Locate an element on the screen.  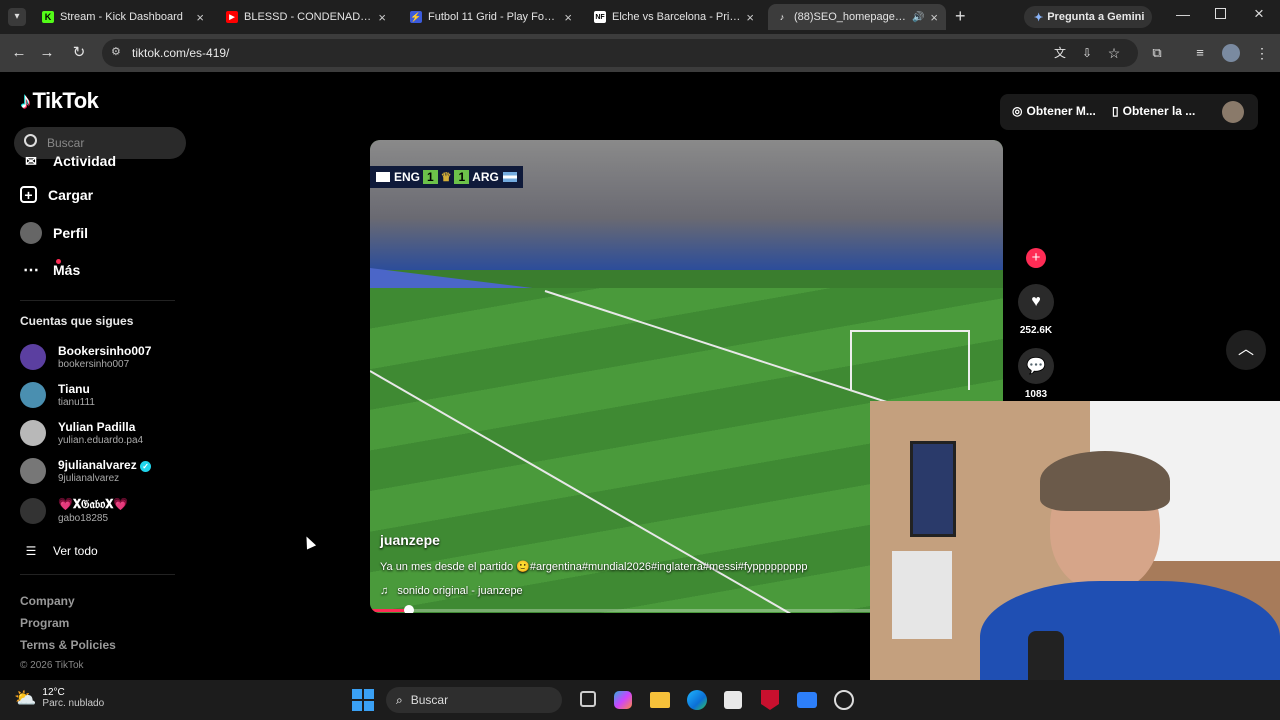
weather-cloud-icon: ⛅ is located at coordinates (25, 697).